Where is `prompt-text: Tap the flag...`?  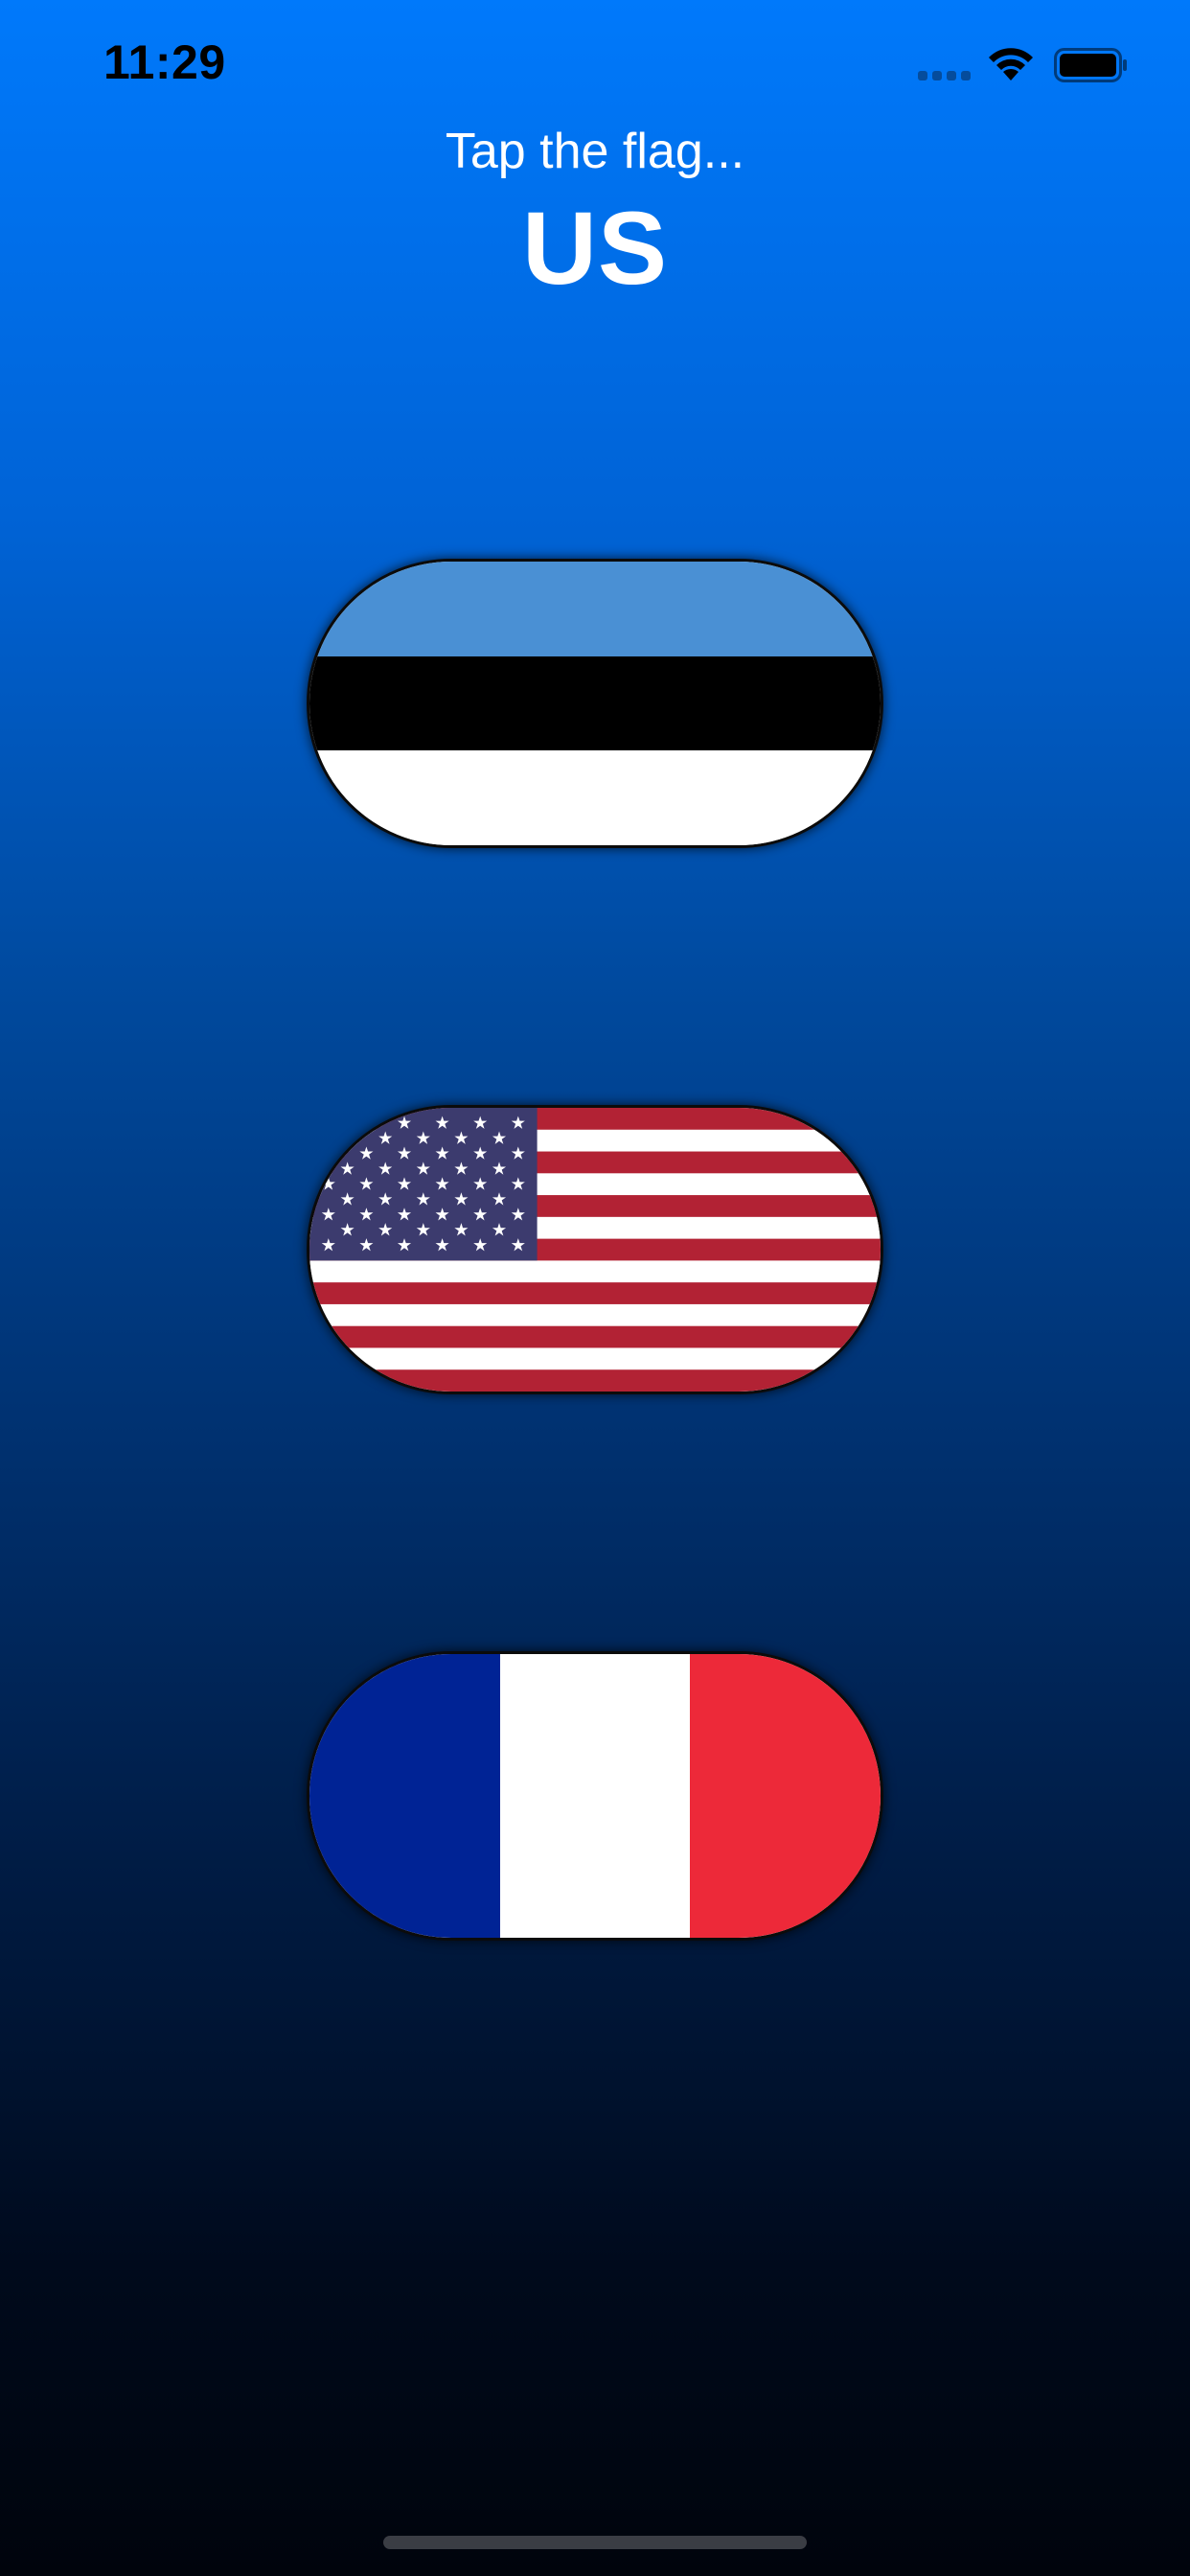 prompt-text: Tap the flag... is located at coordinates (595, 151).